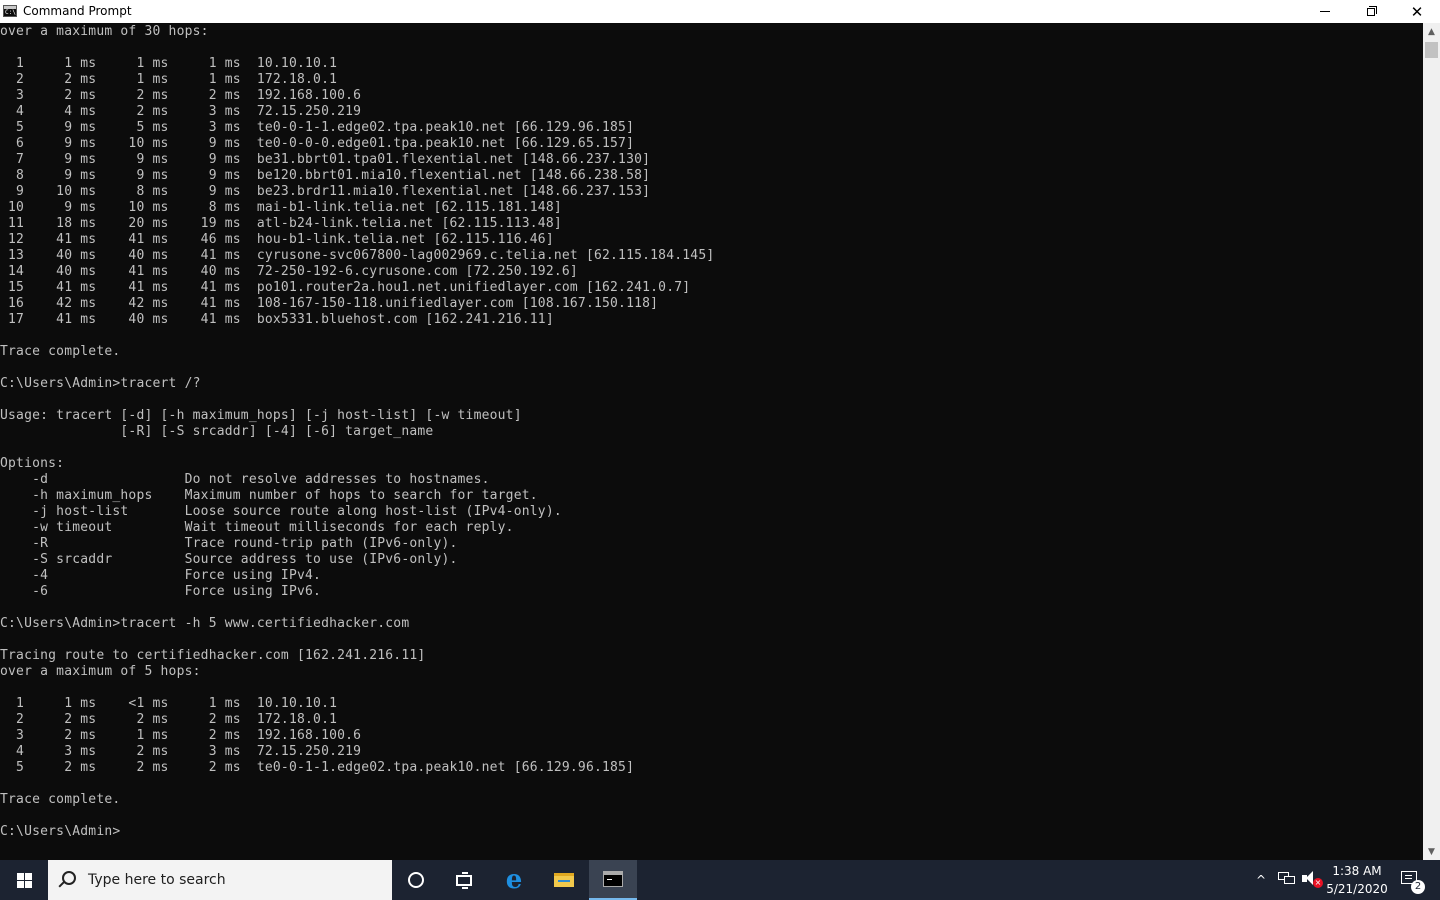 This screenshot has height=900, width=1440. I want to click on taskbar-search-box: Type here to search, so click(220, 880).